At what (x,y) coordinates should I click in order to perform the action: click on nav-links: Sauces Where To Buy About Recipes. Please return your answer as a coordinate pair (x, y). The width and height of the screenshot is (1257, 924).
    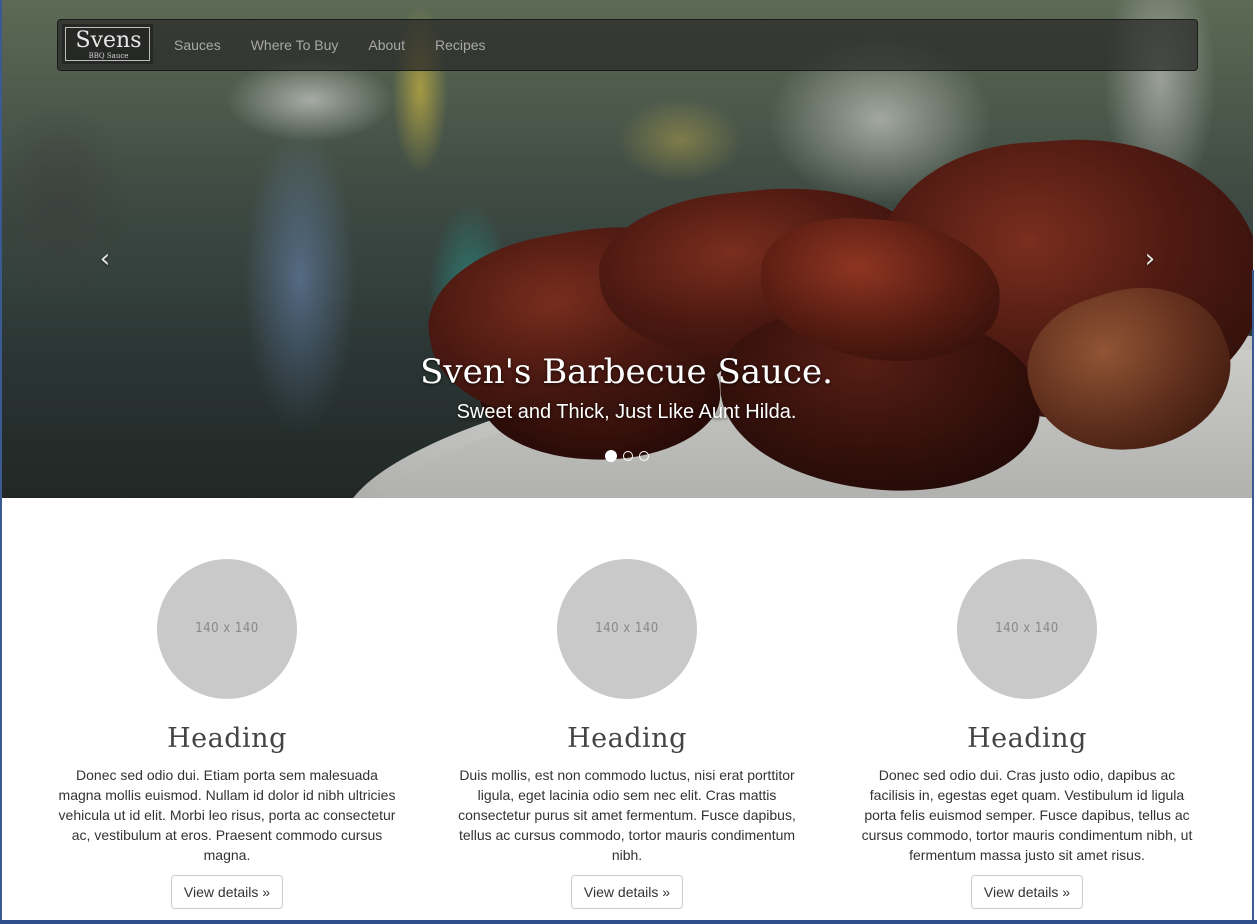
    Looking at the image, I should click on (330, 45).